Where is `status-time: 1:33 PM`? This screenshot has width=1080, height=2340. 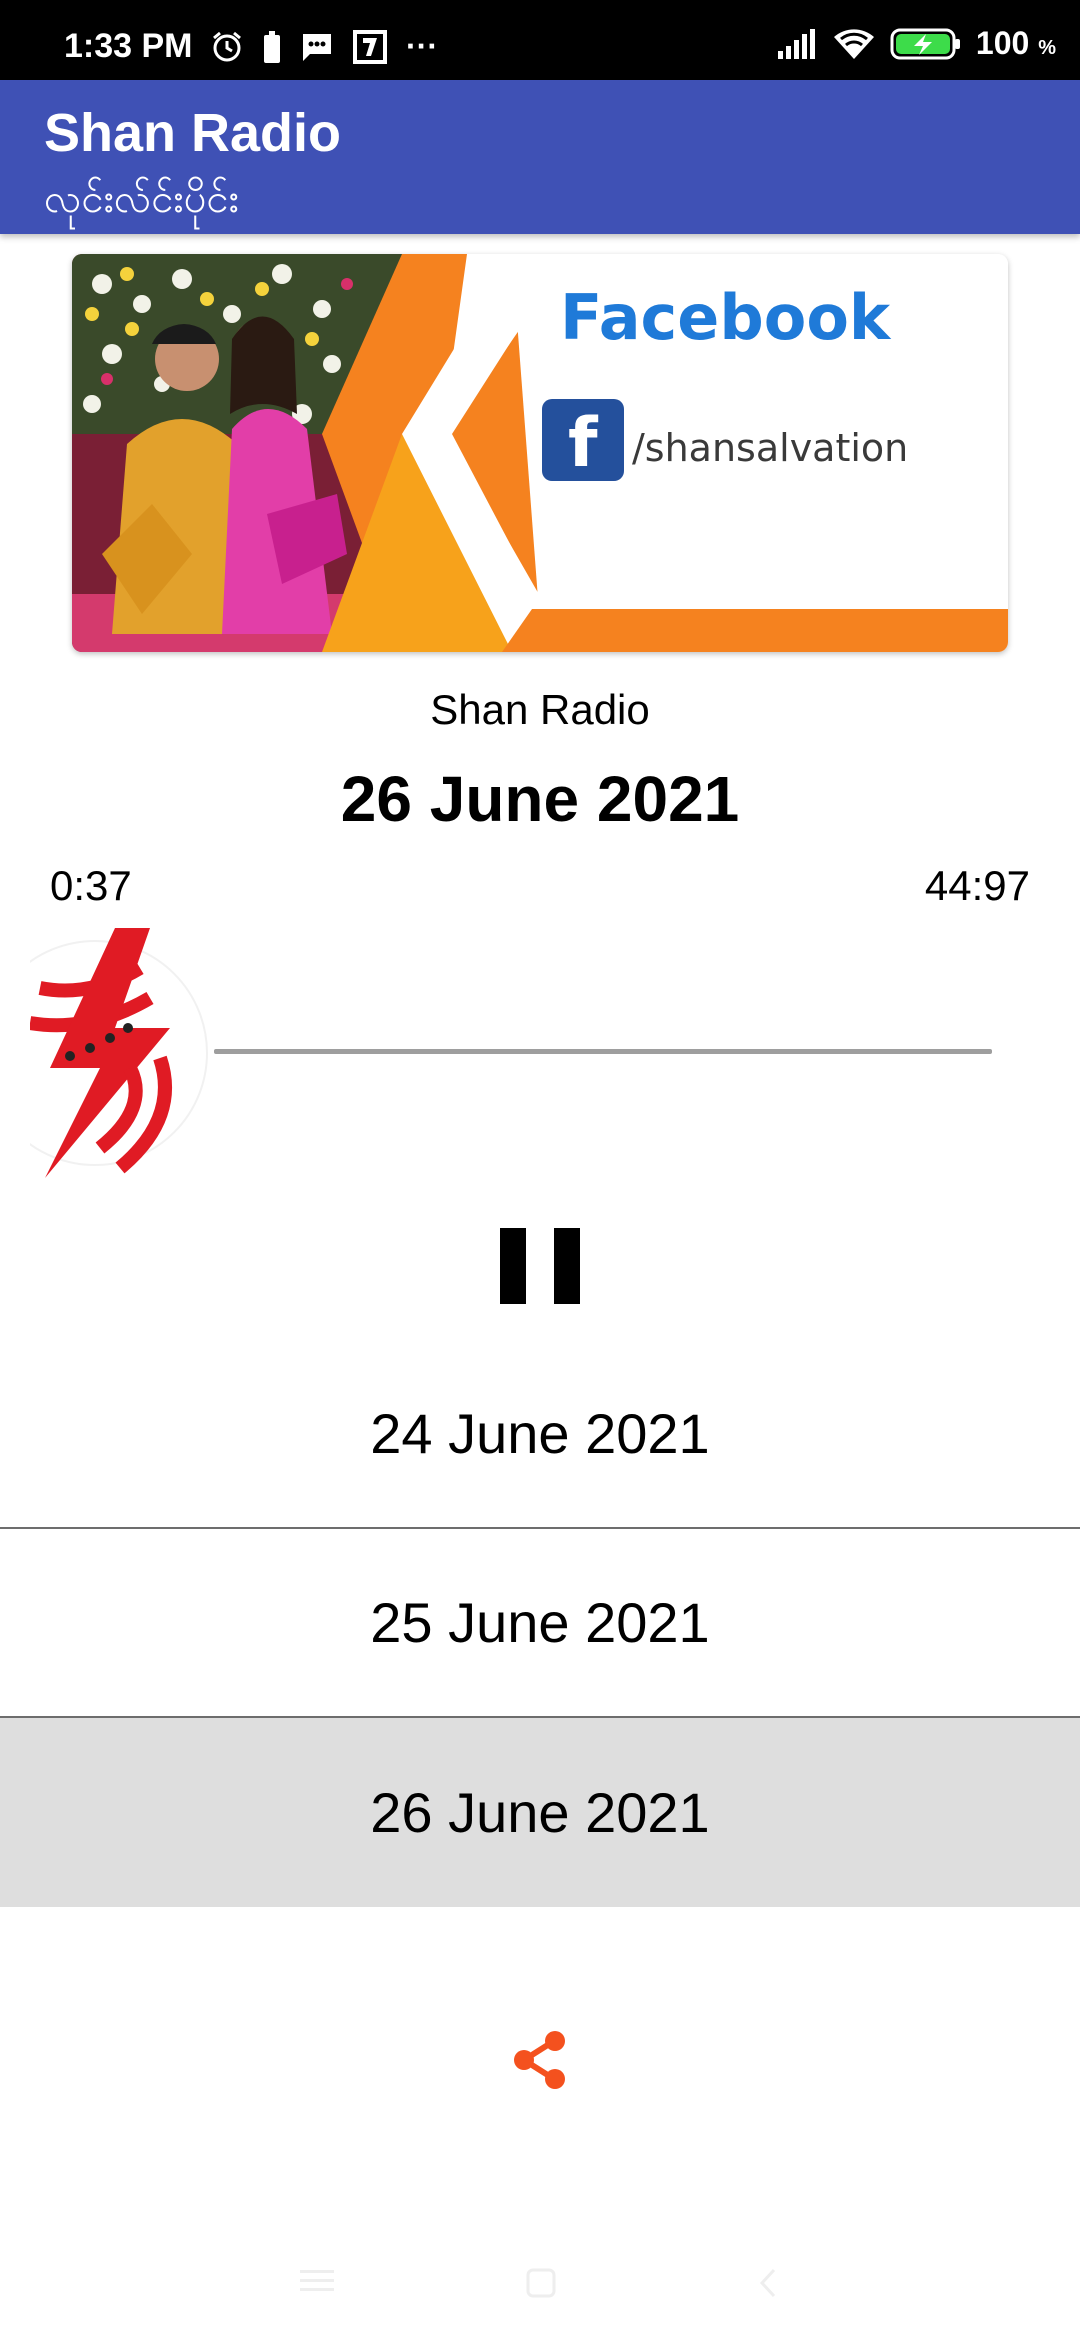
status-time: 1:33 PM is located at coordinates (128, 46).